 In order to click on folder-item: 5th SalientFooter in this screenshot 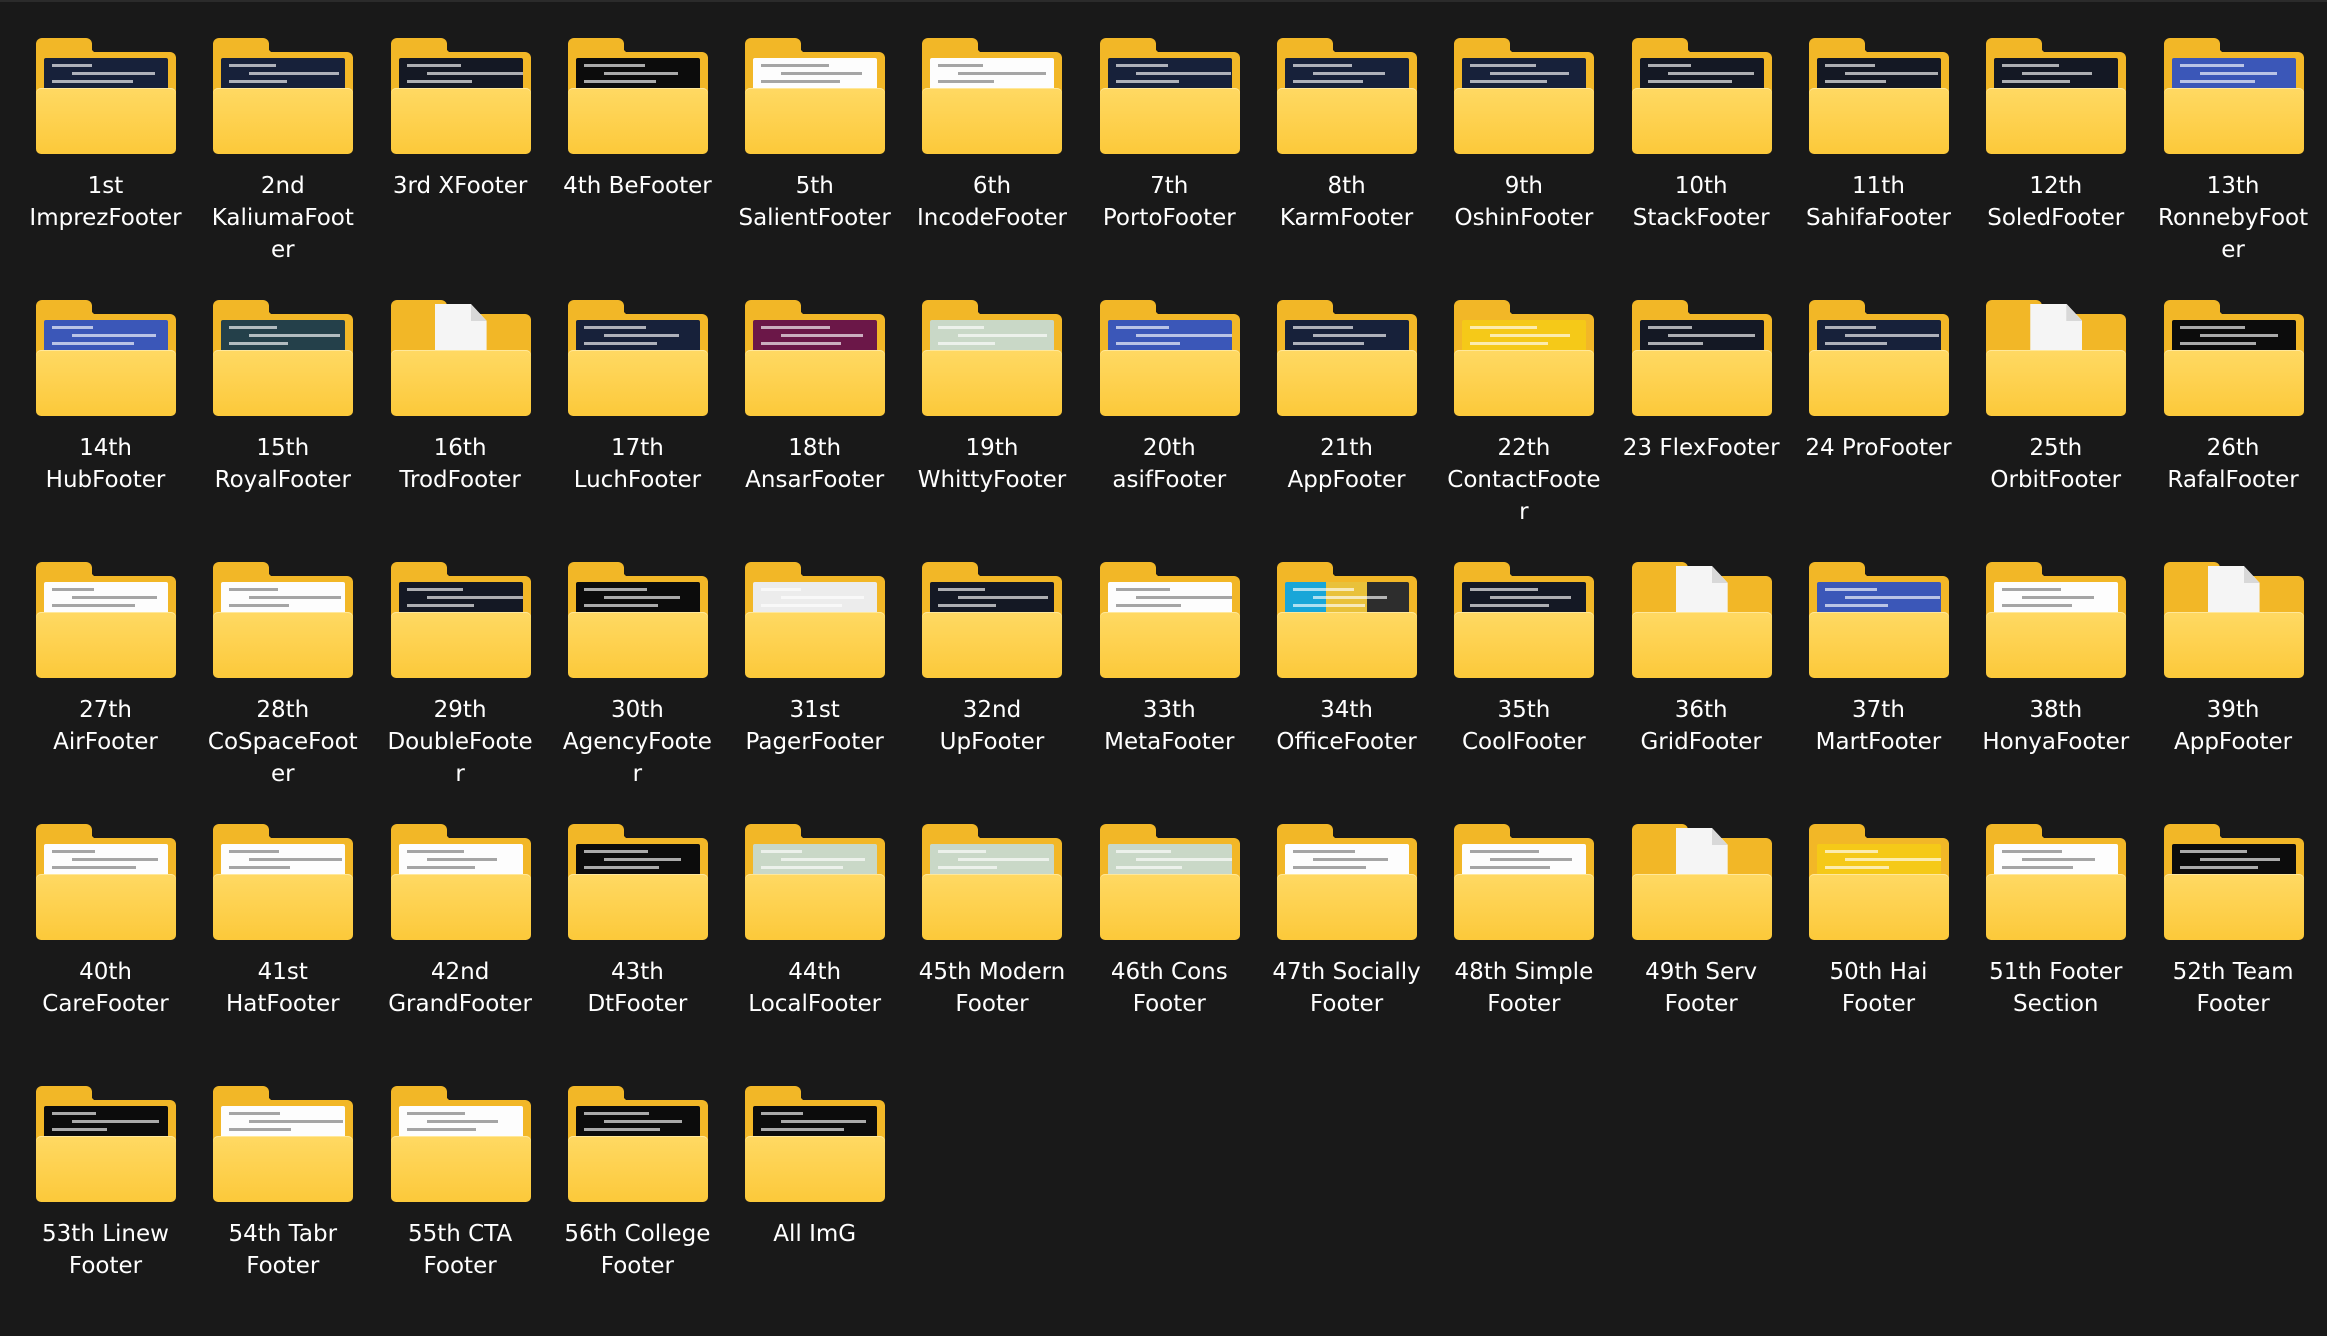, I will do `click(814, 157)`.